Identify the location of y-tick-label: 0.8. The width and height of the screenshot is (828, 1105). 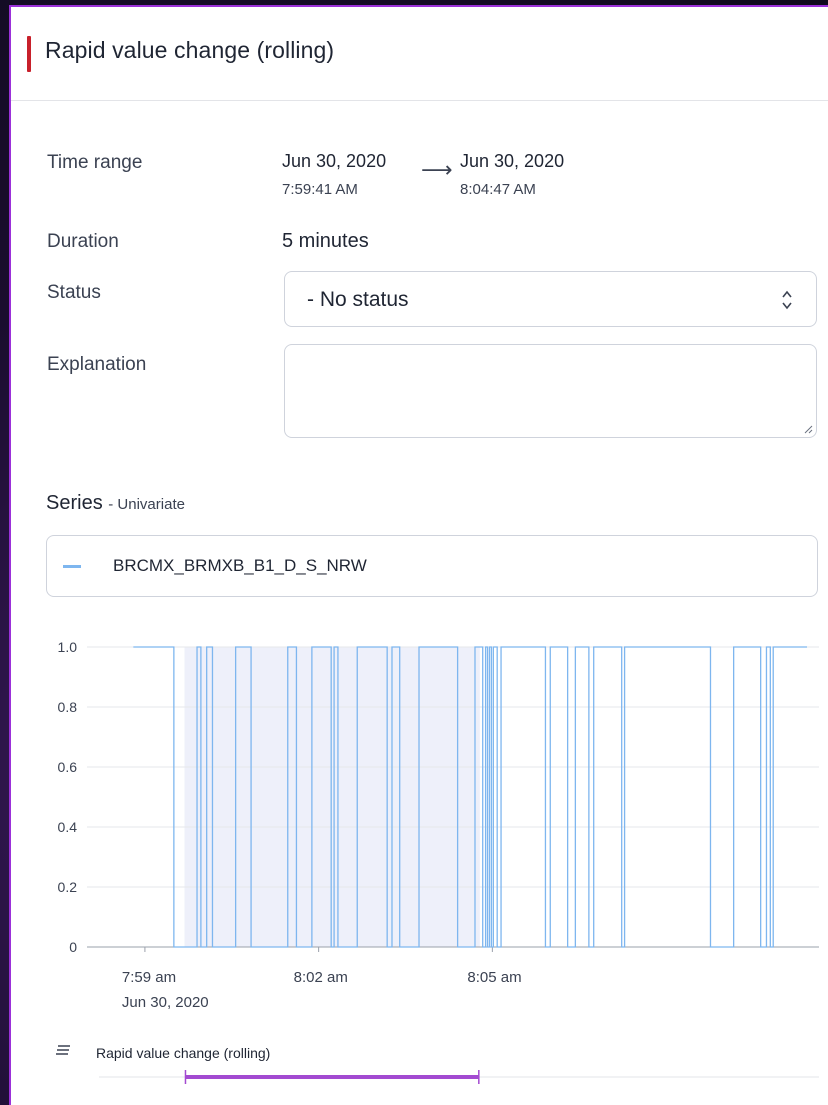
(68, 707).